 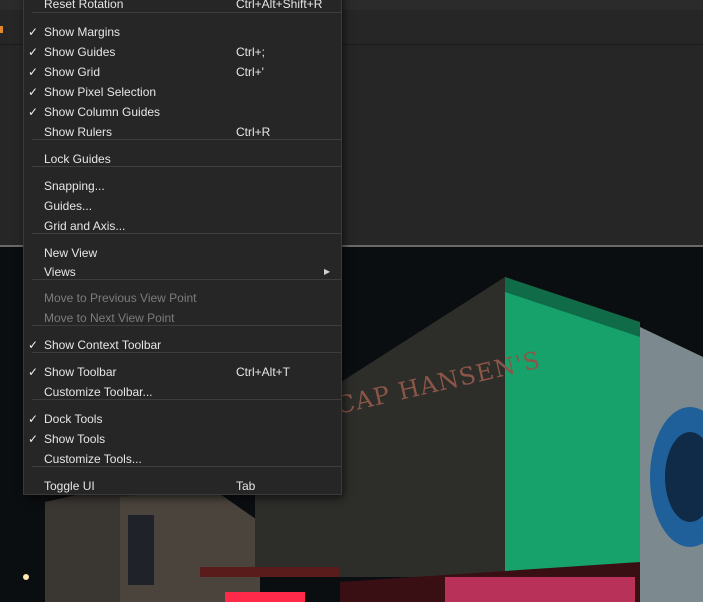 What do you see at coordinates (246, 486) in the screenshot?
I see `menu-item-shortcut: Tab` at bounding box center [246, 486].